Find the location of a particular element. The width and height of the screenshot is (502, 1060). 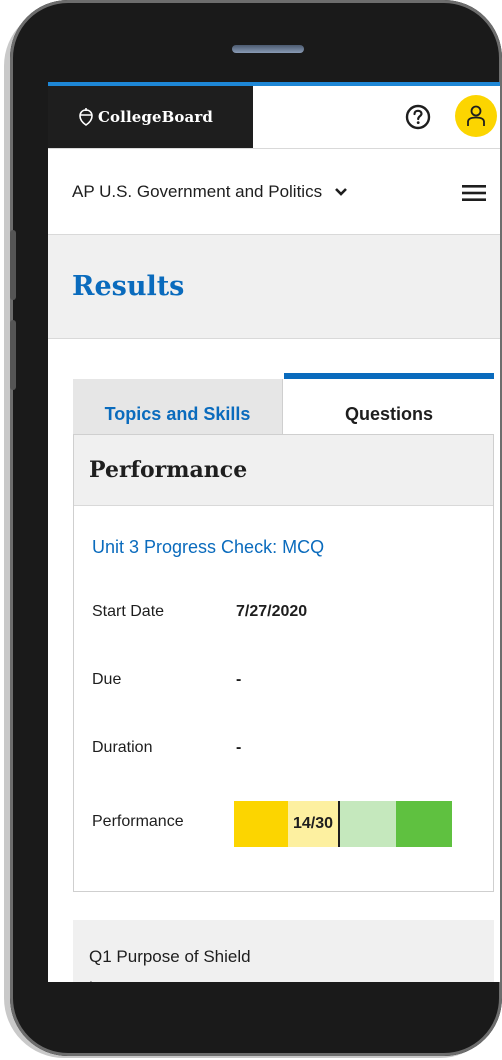

performance-bar-mid-segment is located at coordinates (368, 824).